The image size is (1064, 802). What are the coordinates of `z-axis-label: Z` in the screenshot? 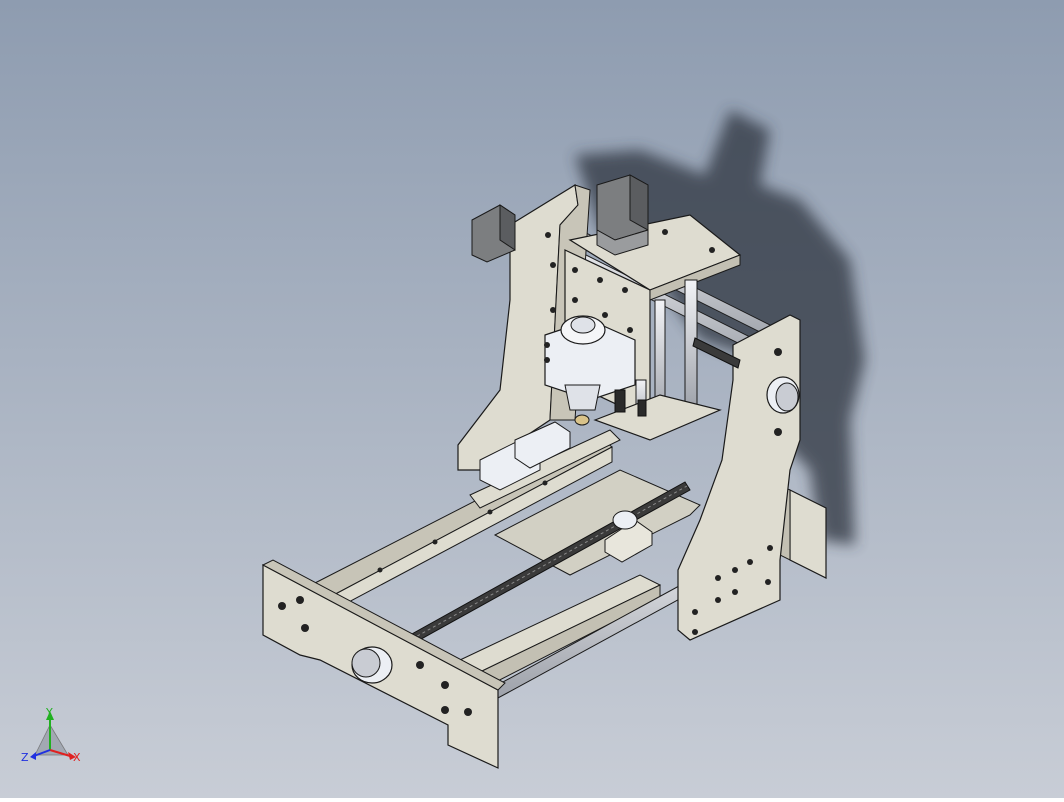 It's located at (25, 757).